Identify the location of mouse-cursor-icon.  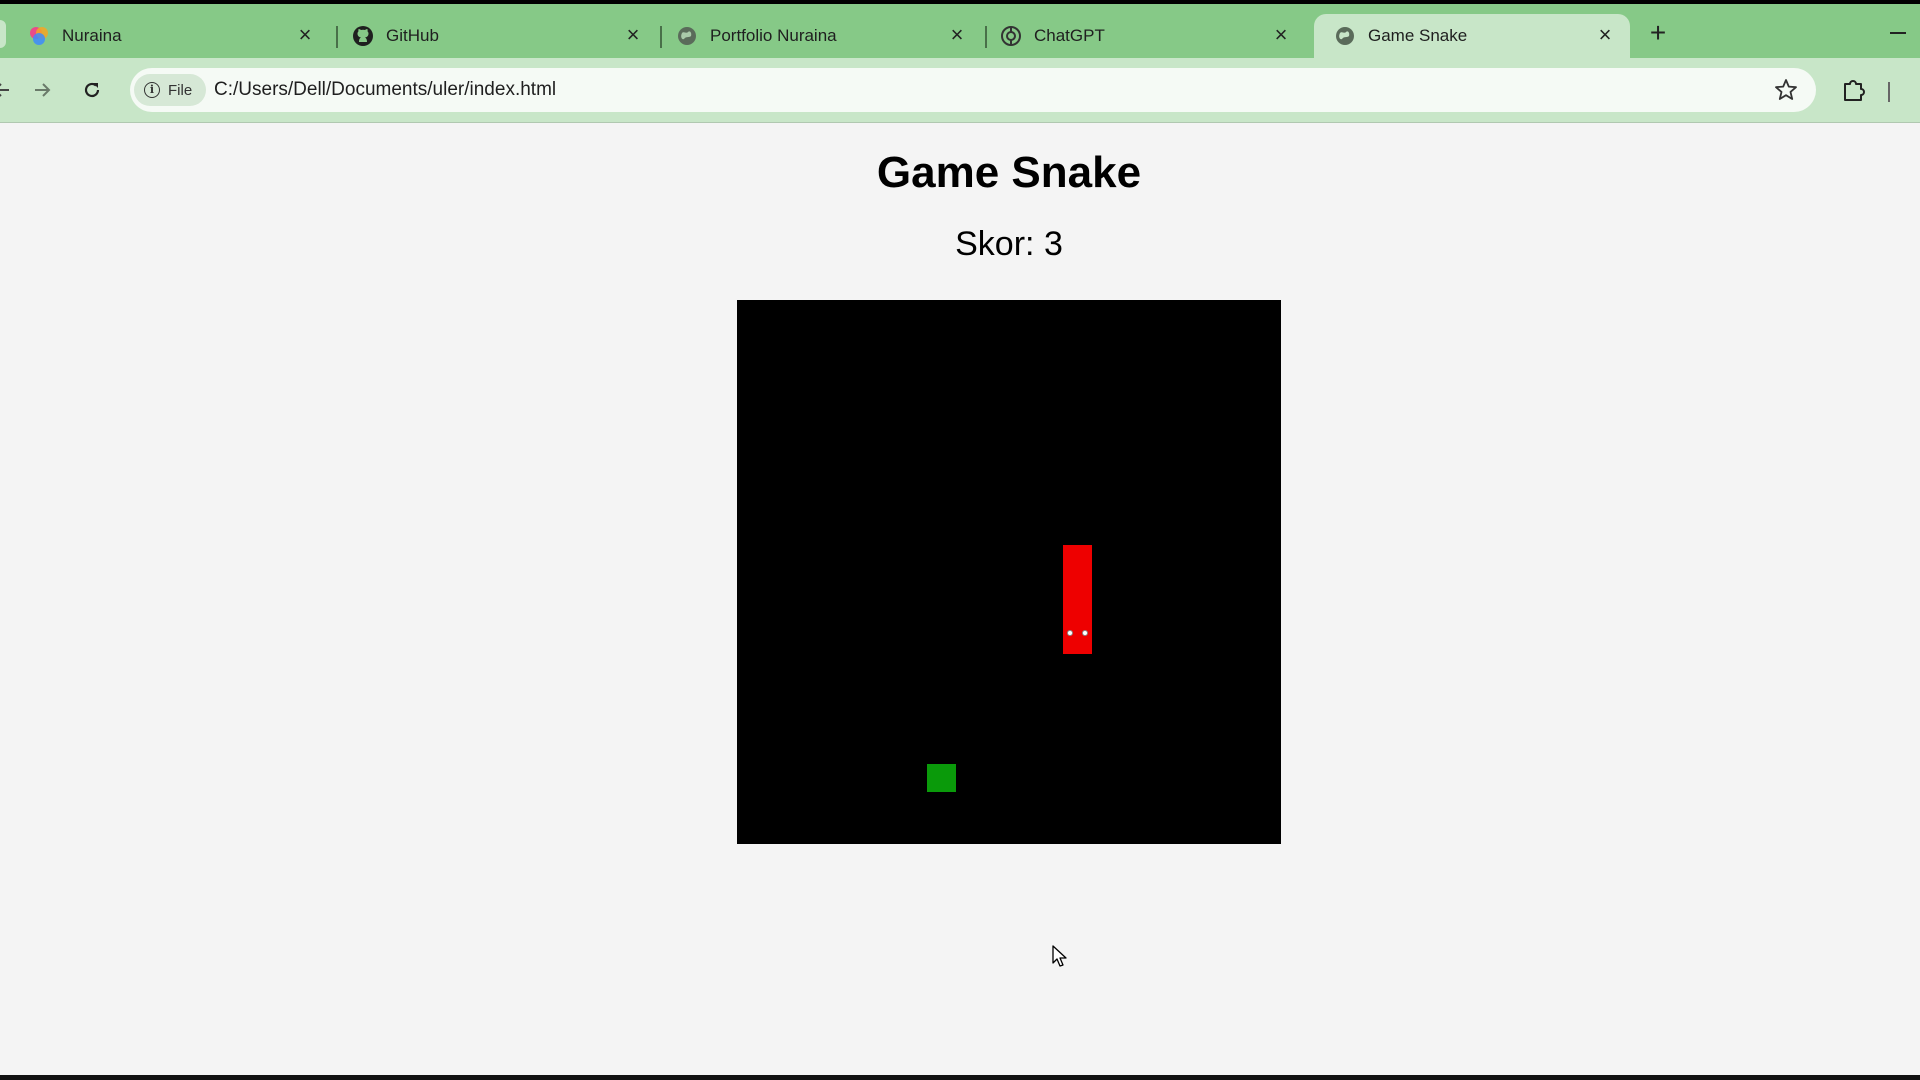
(1061, 957).